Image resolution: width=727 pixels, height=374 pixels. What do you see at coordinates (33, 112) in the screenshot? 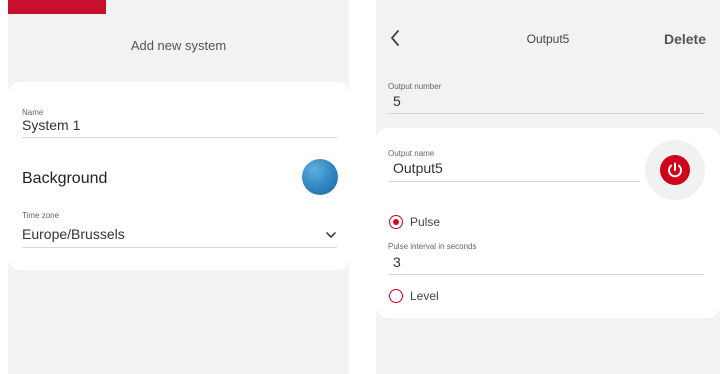
I see `name-field-label: Name` at bounding box center [33, 112].